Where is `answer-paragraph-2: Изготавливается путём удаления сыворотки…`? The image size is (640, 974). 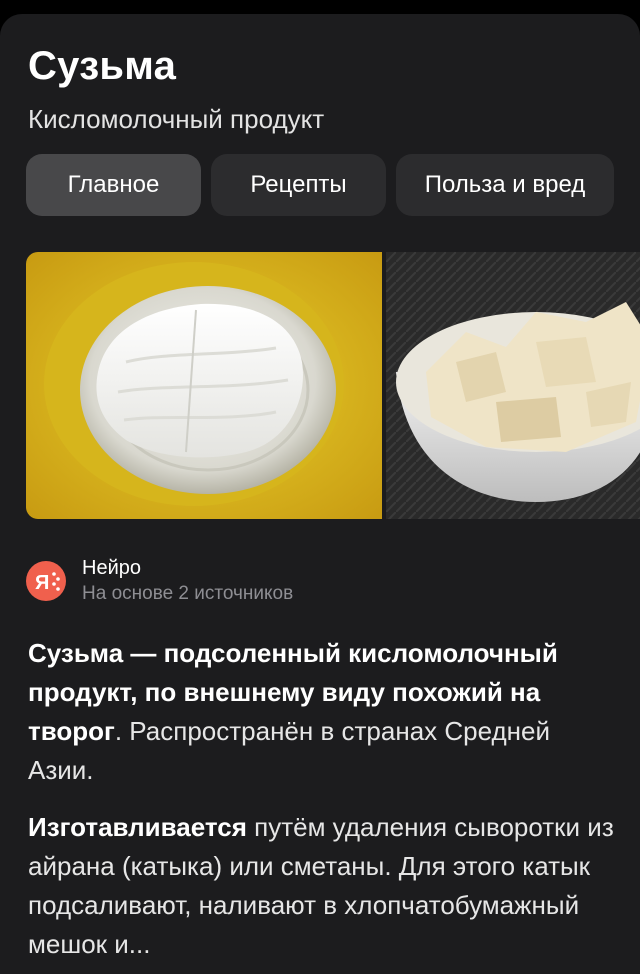 answer-paragraph-2: Изготавливается путём удаления сыворотки… is located at coordinates (323, 886).